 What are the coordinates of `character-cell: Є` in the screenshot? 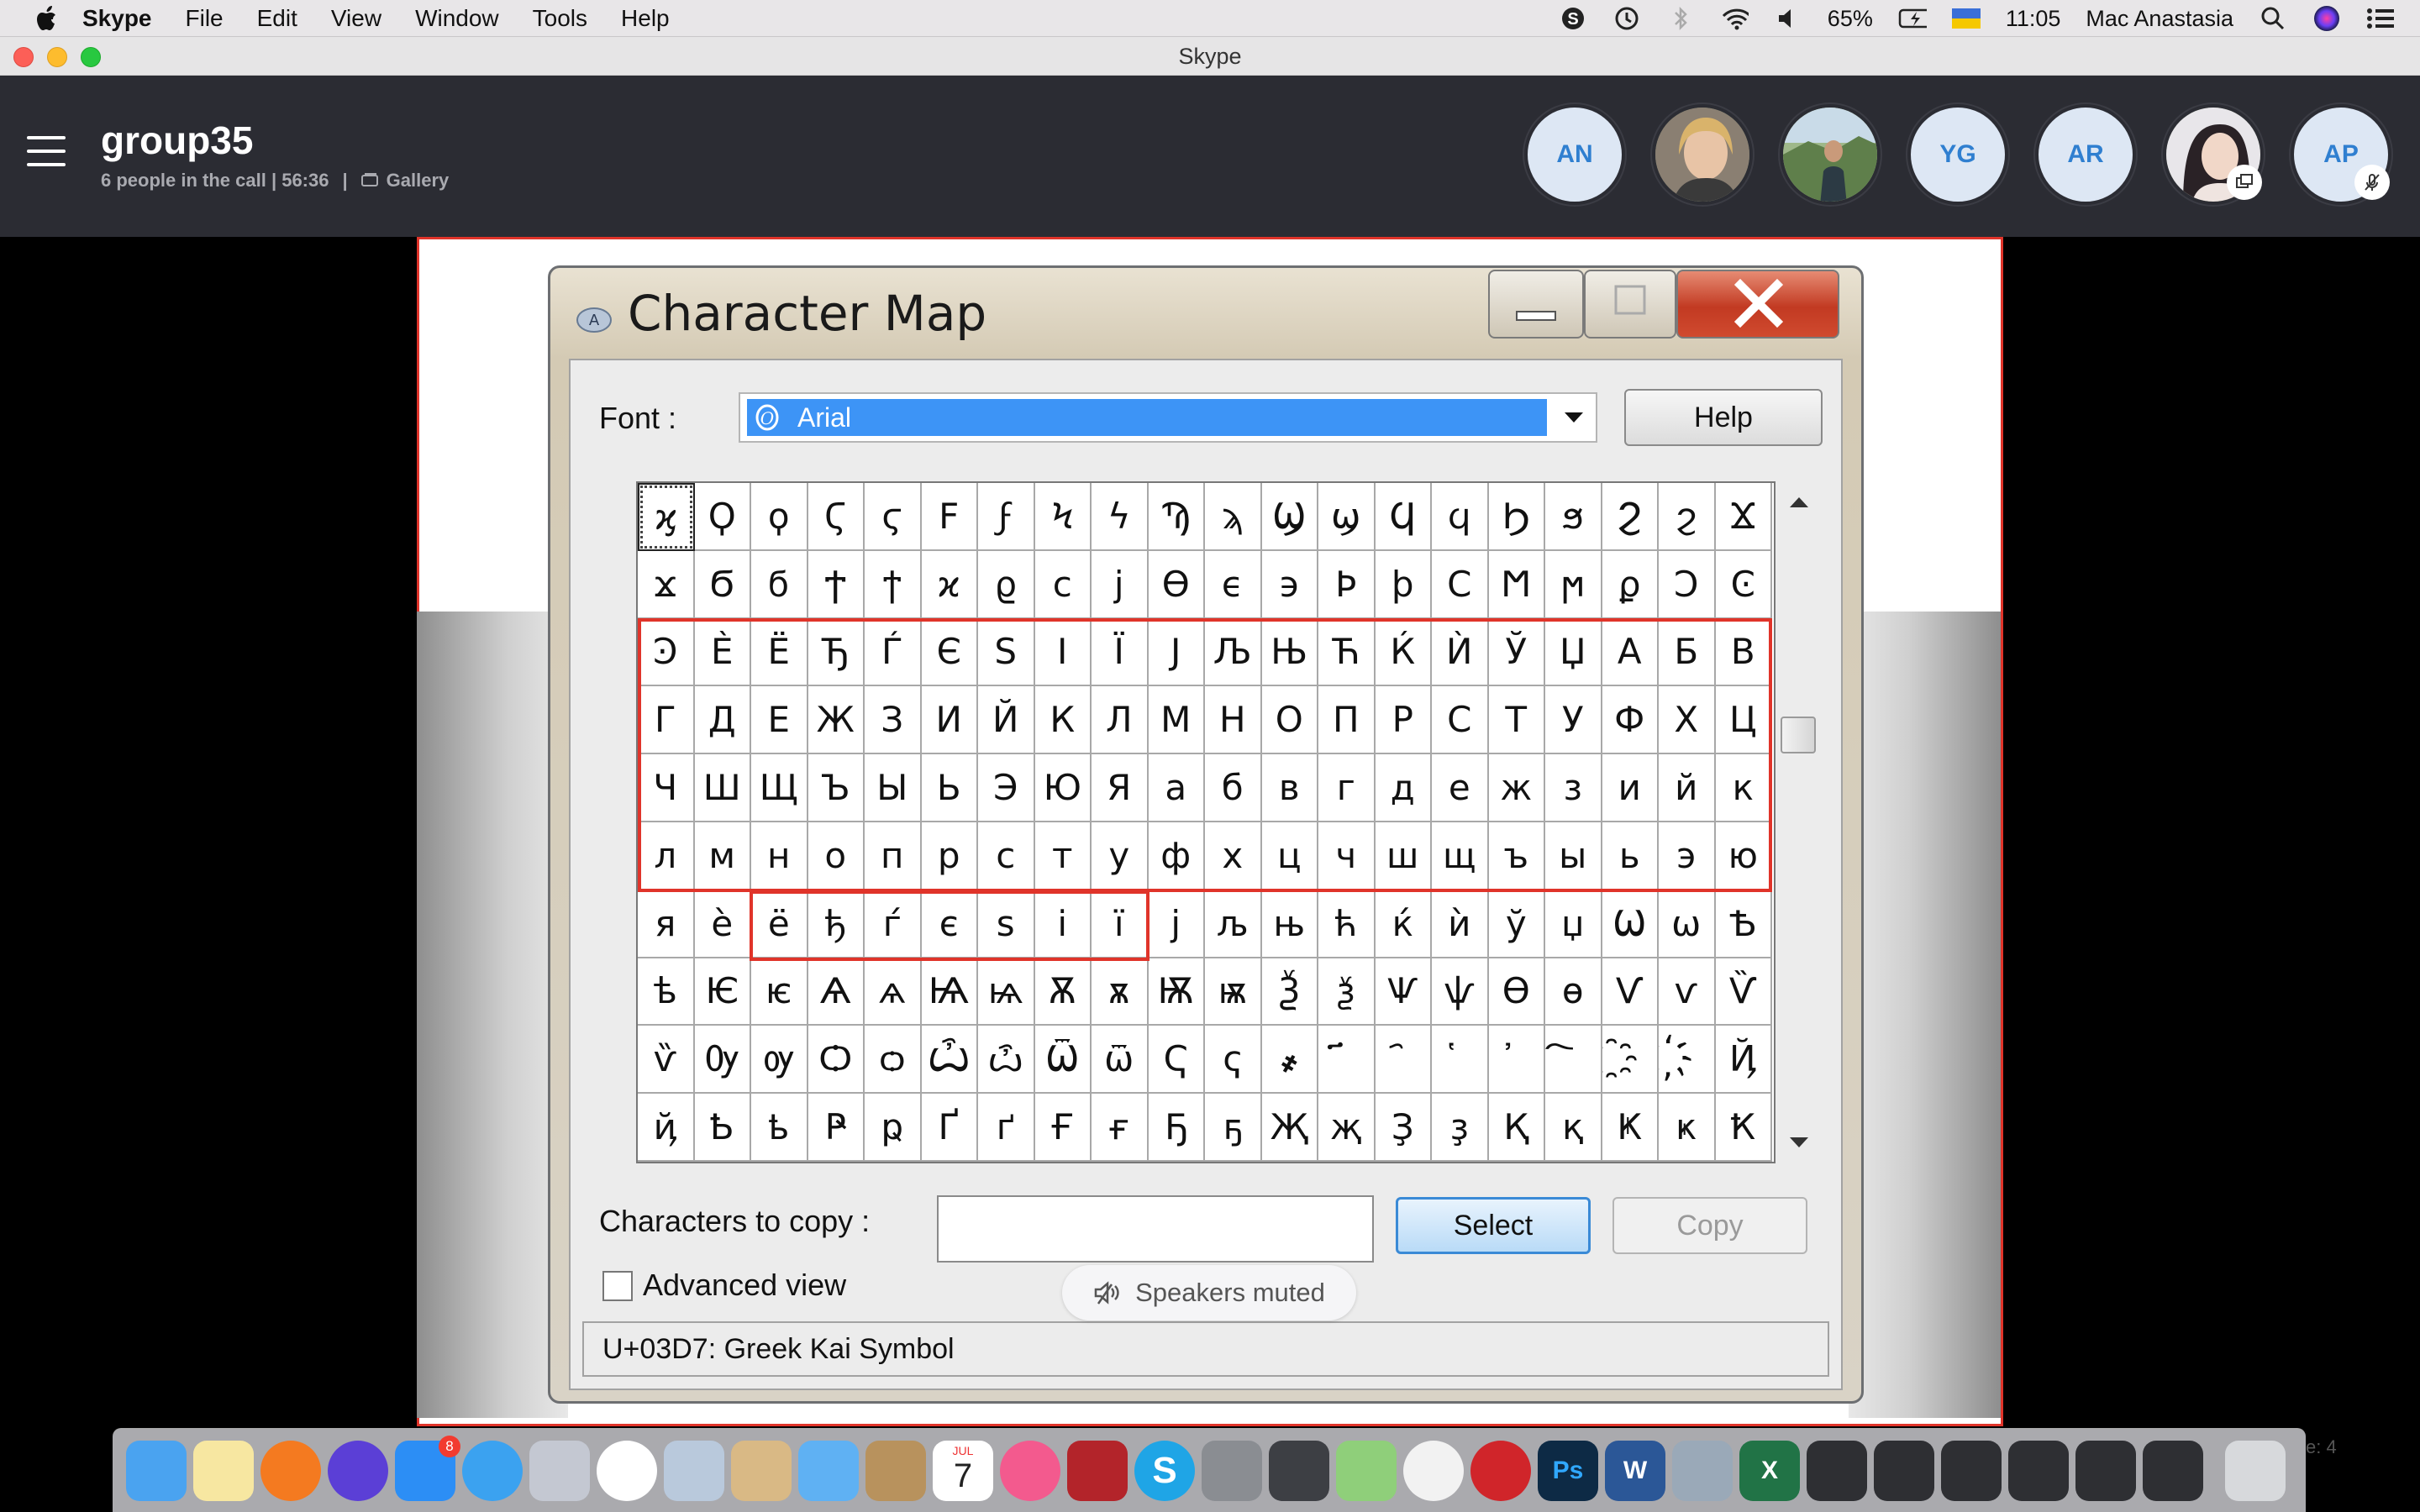 It's located at (950, 652).